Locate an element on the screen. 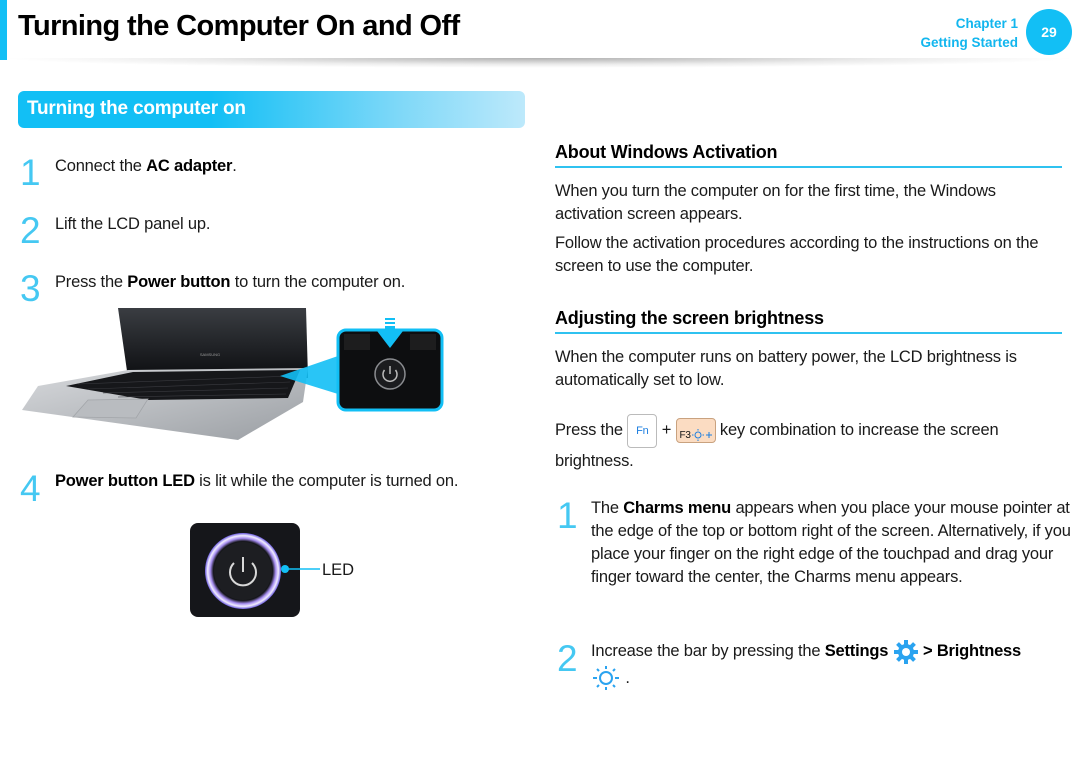 The width and height of the screenshot is (1080, 766). step-text-plain: Connect the is located at coordinates (101, 166).